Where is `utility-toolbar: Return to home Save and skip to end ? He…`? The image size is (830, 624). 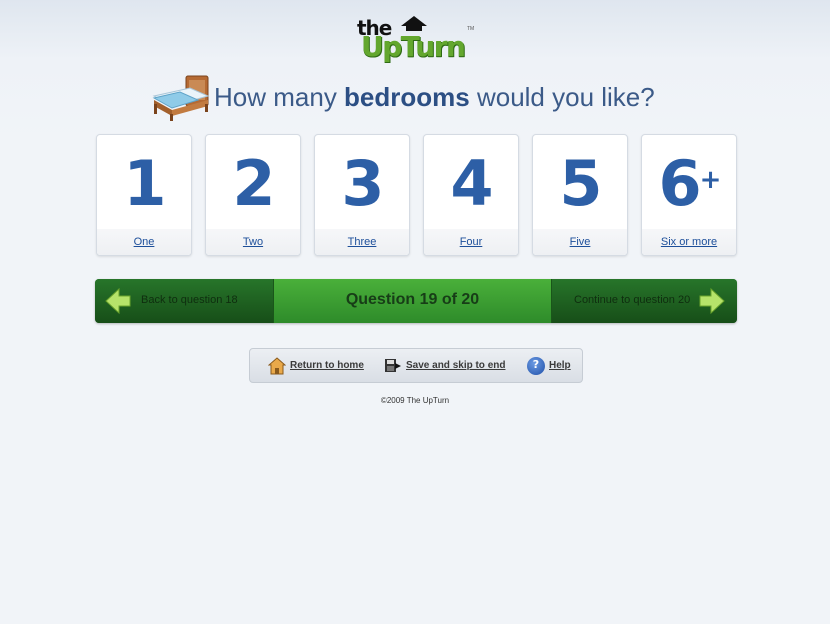
utility-toolbar: Return to home Save and skip to end ? He… is located at coordinates (416, 365).